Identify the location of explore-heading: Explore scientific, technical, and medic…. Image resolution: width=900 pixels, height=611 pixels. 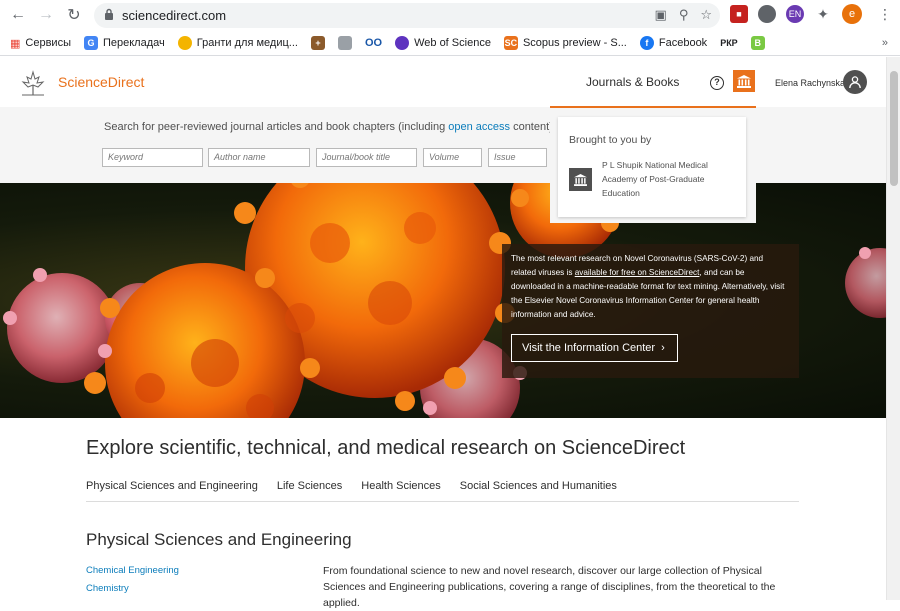
(386, 448).